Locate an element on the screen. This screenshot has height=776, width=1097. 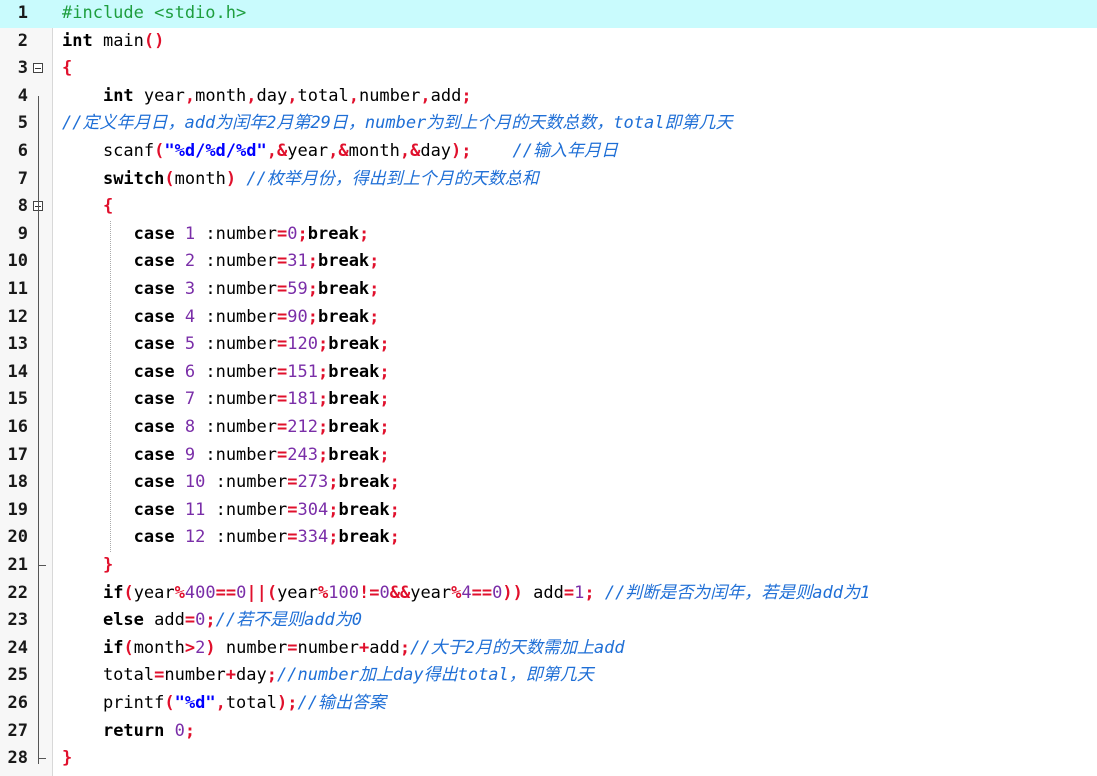
code-line: 7 switch(month) //枚举月份，得出到上个月的天数总和 is located at coordinates (548, 180).